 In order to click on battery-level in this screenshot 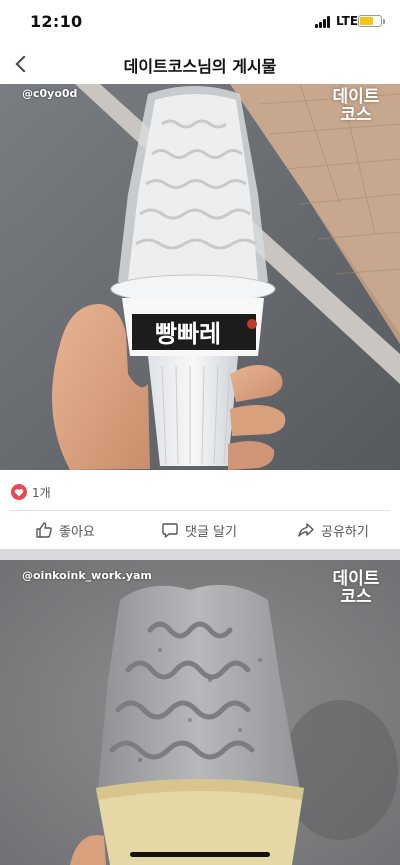, I will do `click(367, 21)`.